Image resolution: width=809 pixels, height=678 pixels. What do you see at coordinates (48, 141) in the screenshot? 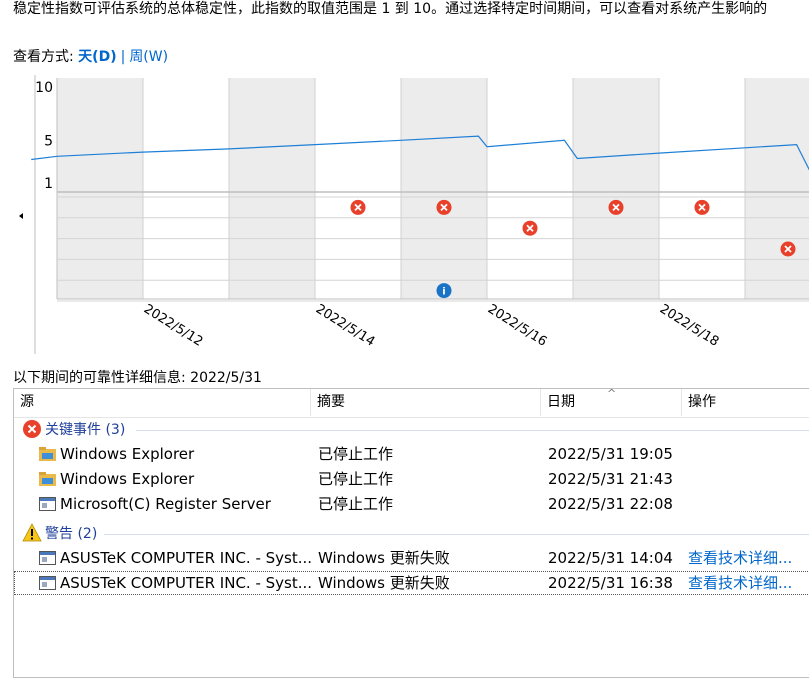
I see `y-tick-label: 5` at bounding box center [48, 141].